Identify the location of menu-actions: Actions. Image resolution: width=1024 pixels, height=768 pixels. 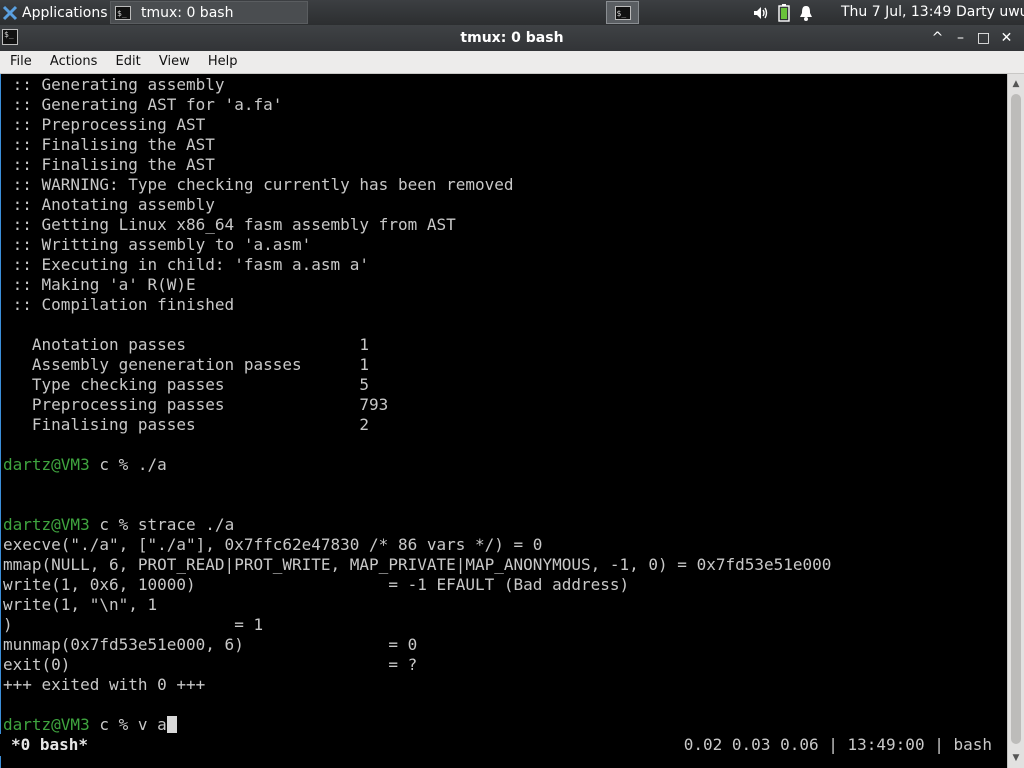
(74, 62).